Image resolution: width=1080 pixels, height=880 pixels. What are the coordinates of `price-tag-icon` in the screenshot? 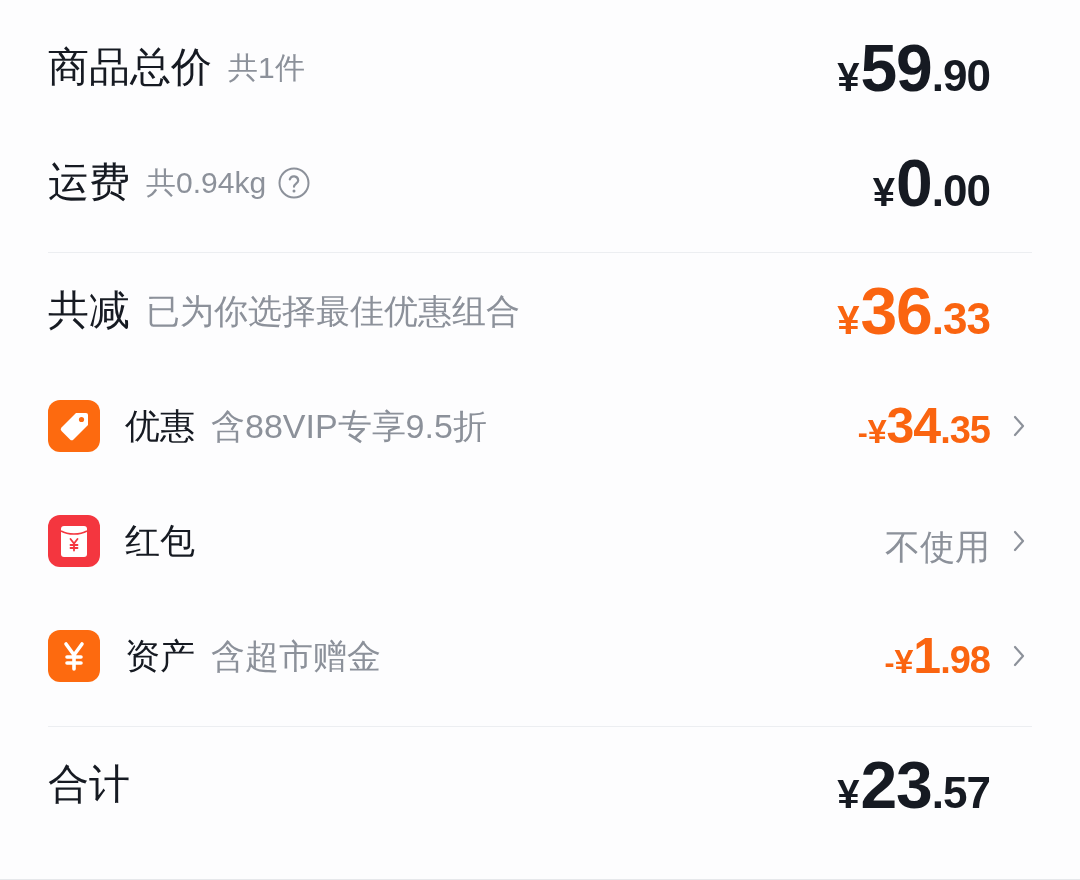 It's located at (74, 425).